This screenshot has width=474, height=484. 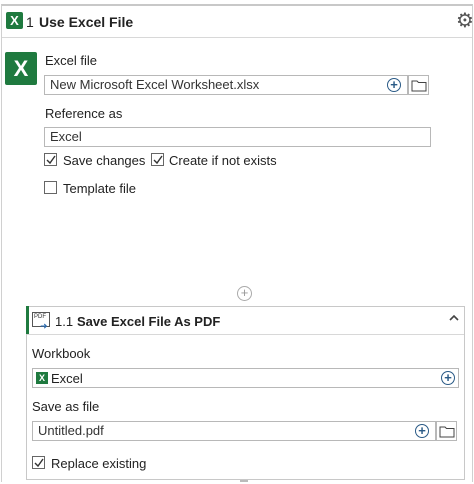 What do you see at coordinates (84, 113) in the screenshot?
I see `reference-label: Reference as` at bounding box center [84, 113].